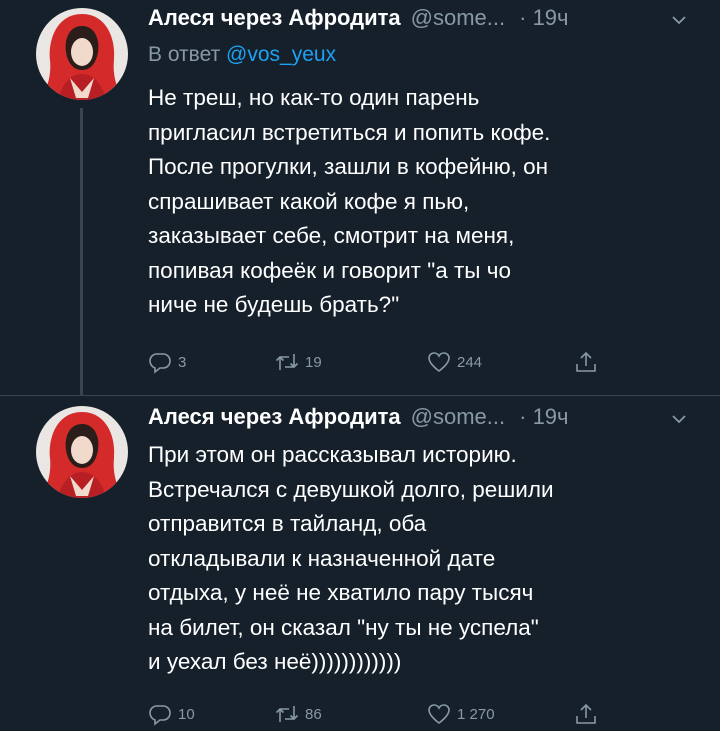  Describe the element at coordinates (476, 714) in the screenshot. I see `like-count: 1 270` at that location.